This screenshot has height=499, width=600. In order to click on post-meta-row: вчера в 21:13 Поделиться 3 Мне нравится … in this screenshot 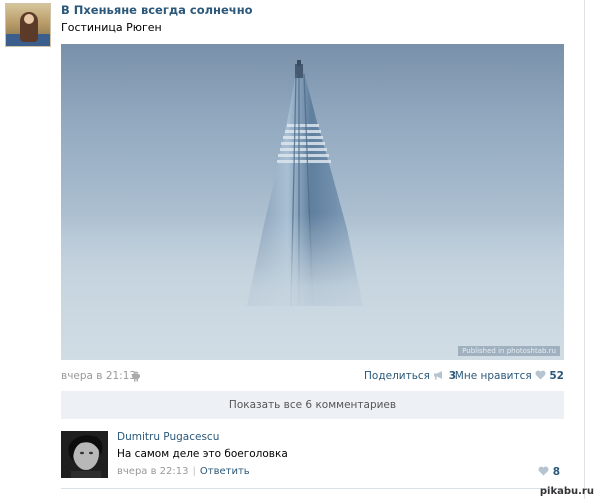, I will do `click(312, 377)`.